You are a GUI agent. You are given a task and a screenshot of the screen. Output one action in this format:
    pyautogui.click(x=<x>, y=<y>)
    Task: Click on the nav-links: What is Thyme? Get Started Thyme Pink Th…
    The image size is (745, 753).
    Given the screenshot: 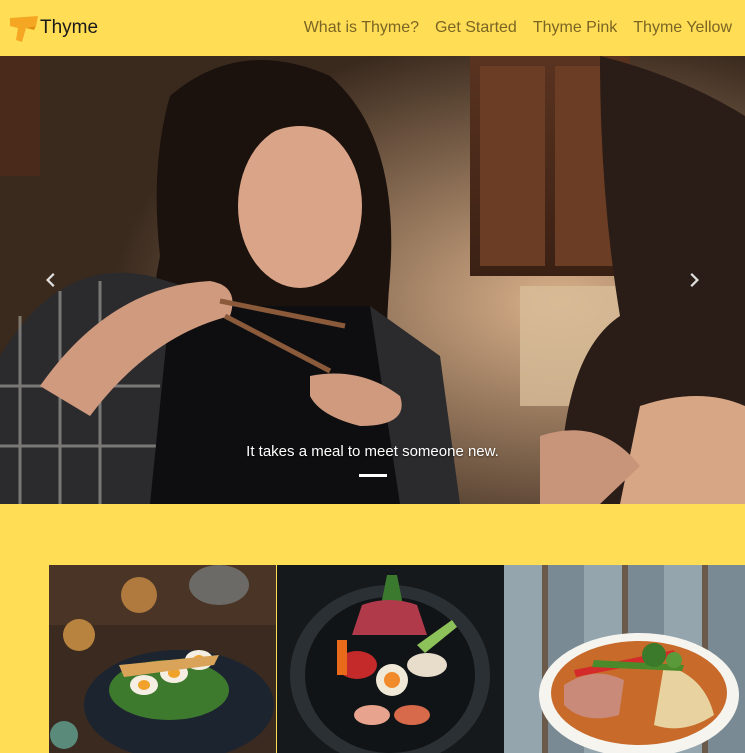 What is the action you would take?
    pyautogui.click(x=518, y=28)
    